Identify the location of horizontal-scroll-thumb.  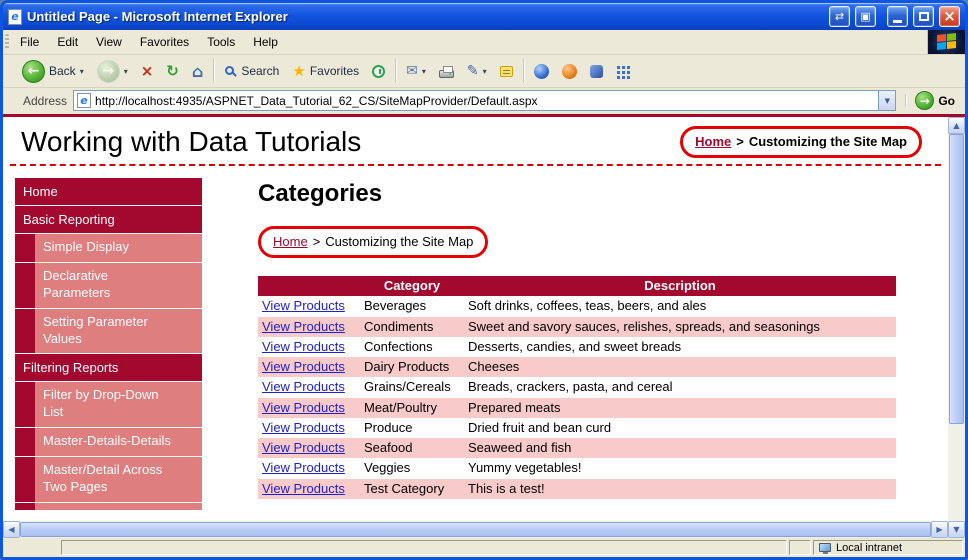
(475, 529).